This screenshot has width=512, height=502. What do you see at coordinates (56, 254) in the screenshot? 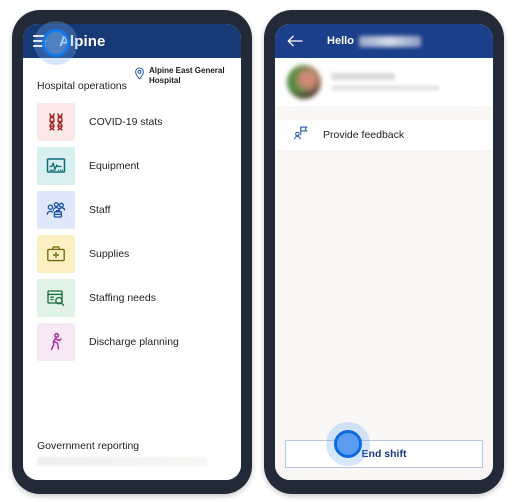
I see `medical-kit-icon` at bounding box center [56, 254].